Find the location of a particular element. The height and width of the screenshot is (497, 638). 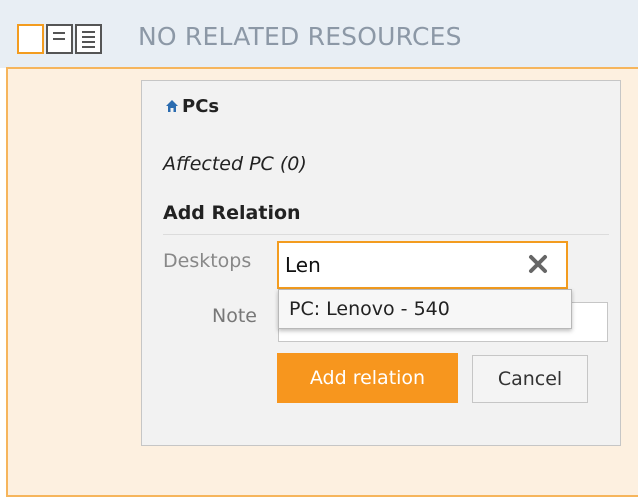

close-icon is located at coordinates (538, 264).